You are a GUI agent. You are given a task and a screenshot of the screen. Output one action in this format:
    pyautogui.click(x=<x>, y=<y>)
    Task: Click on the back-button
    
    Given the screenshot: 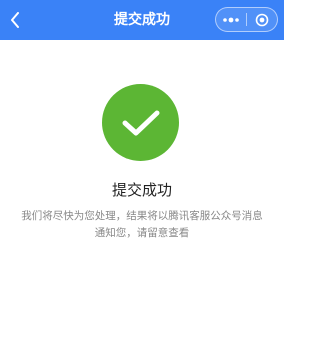 What is the action you would take?
    pyautogui.click(x=15, y=20)
    